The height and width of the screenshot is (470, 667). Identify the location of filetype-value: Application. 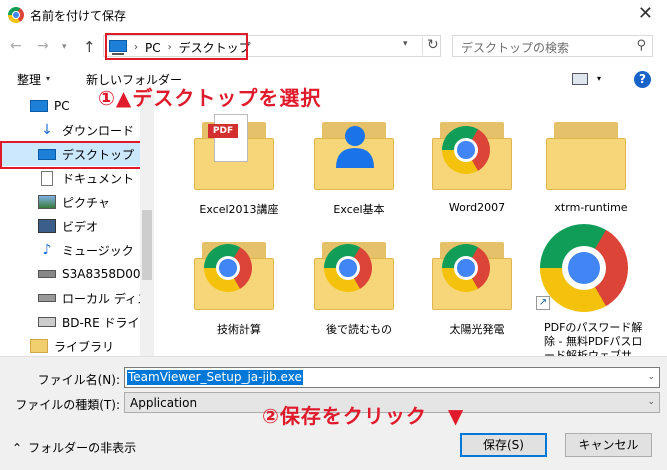
(164, 403).